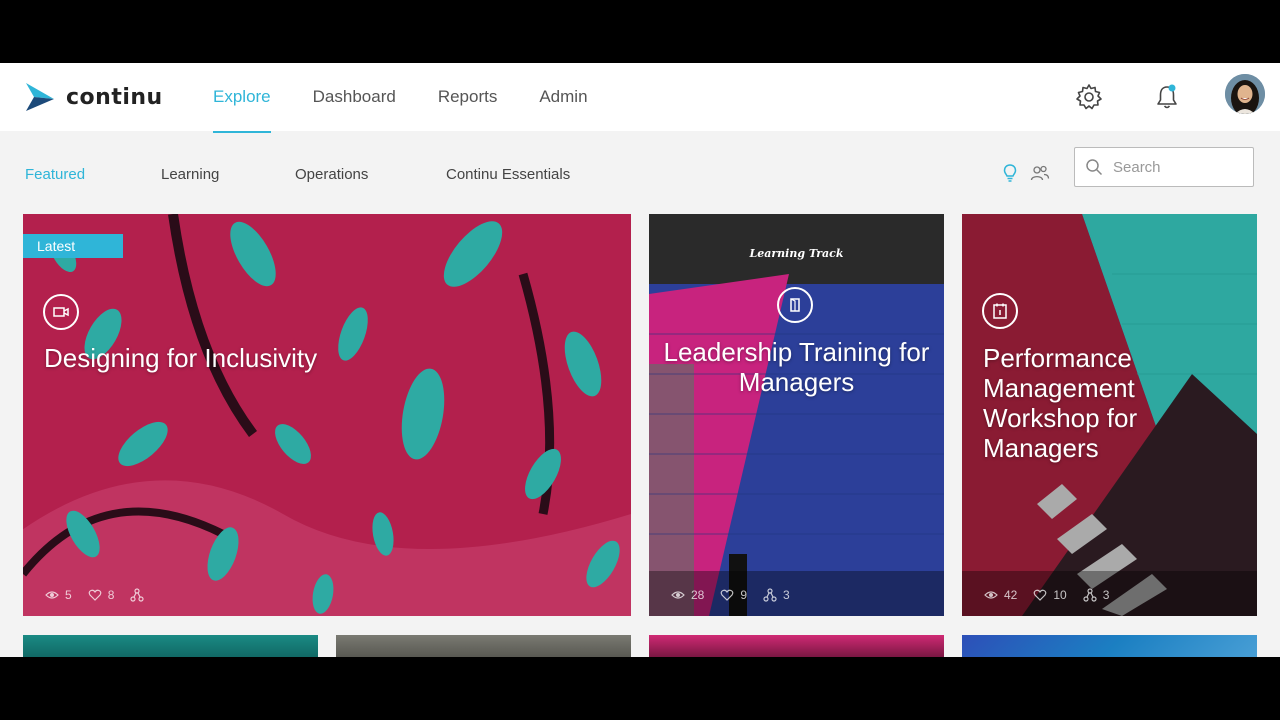 The image size is (1280, 720). Describe the element at coordinates (228, 174) in the screenshot. I see `tab-learning: Learning` at that location.